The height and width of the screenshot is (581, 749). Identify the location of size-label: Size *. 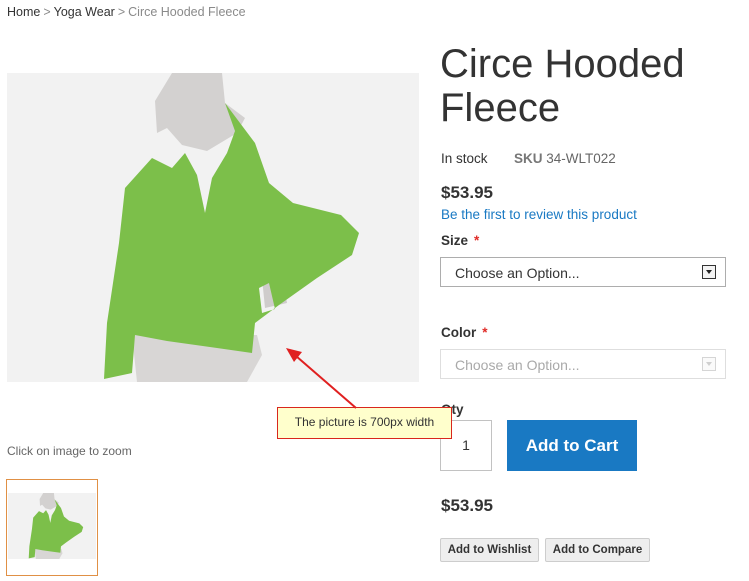
(460, 240).